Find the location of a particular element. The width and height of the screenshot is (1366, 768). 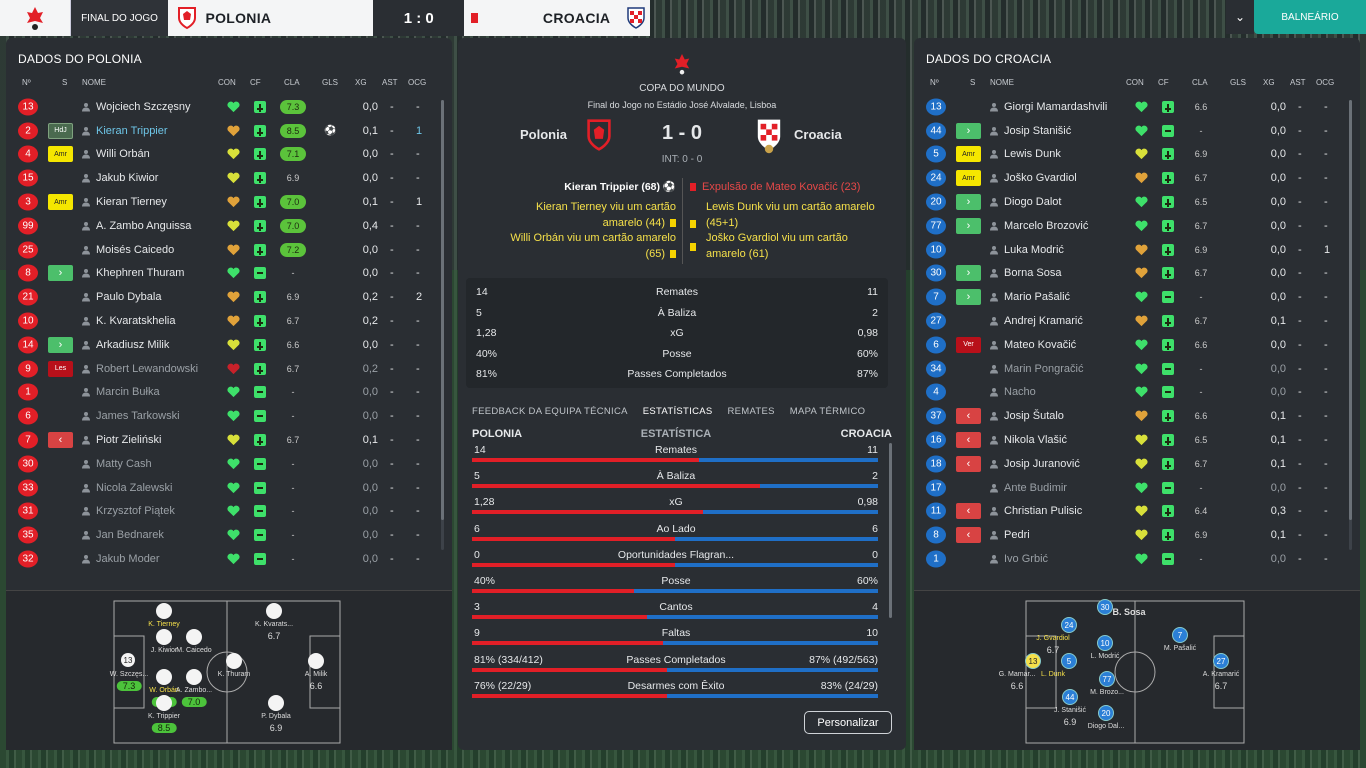

player-row: 6 James Tarkowski -0,0- - is located at coordinates (229, 416).